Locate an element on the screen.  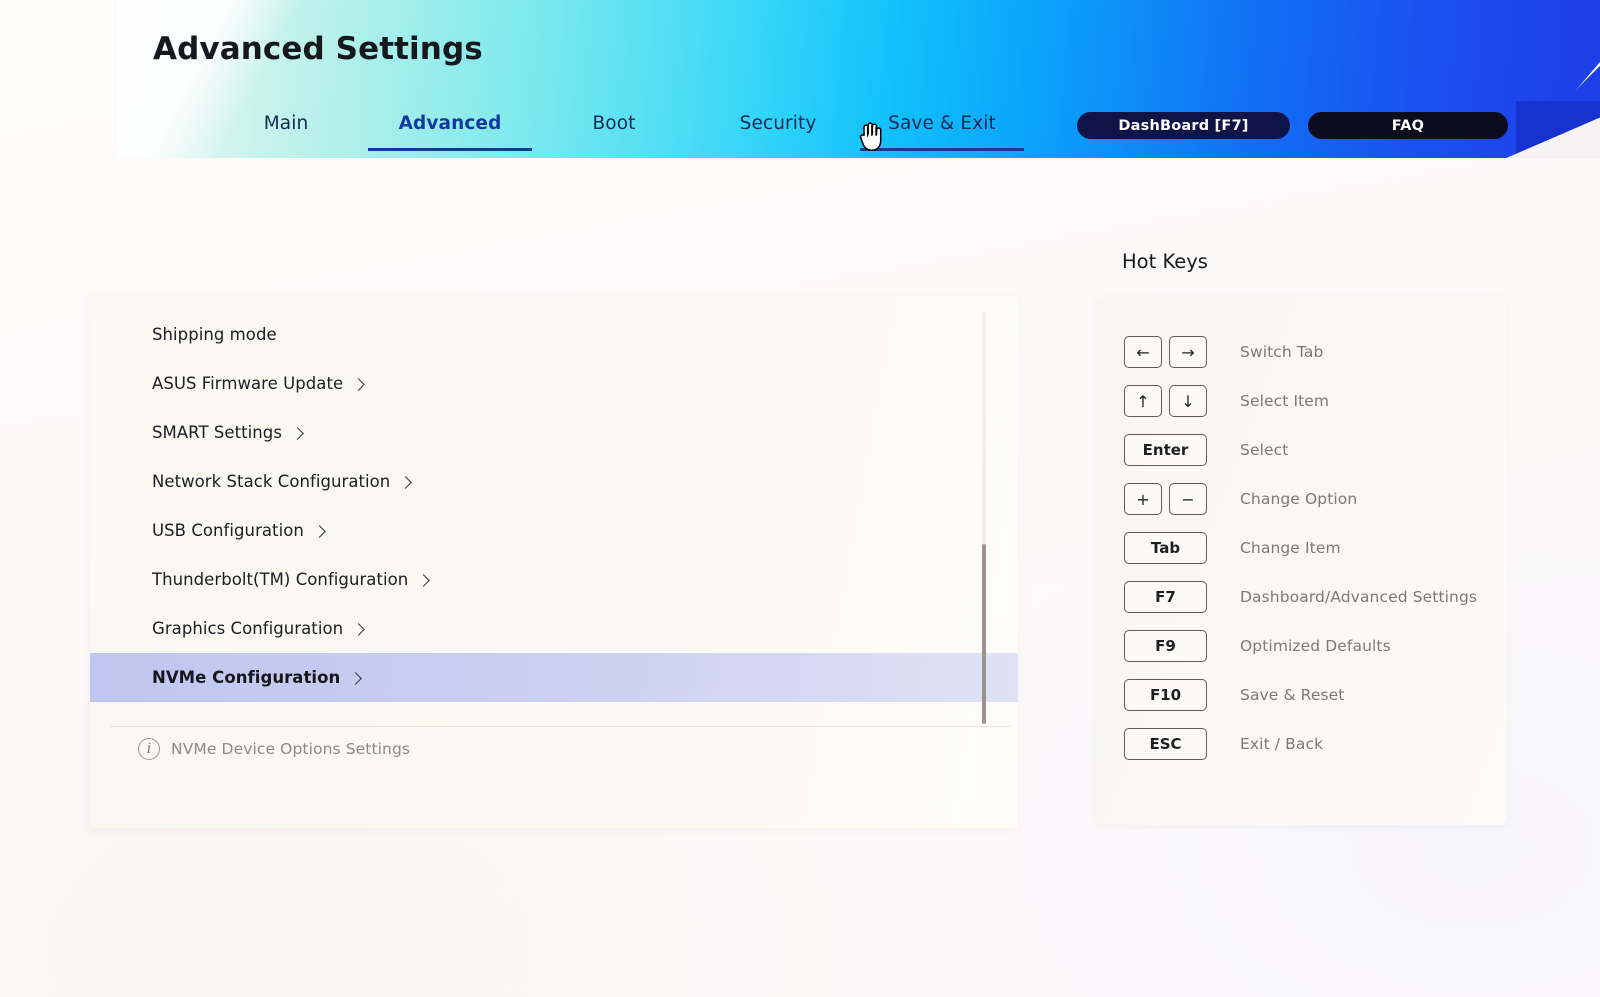
key-tab: Tab is located at coordinates (1165, 548).